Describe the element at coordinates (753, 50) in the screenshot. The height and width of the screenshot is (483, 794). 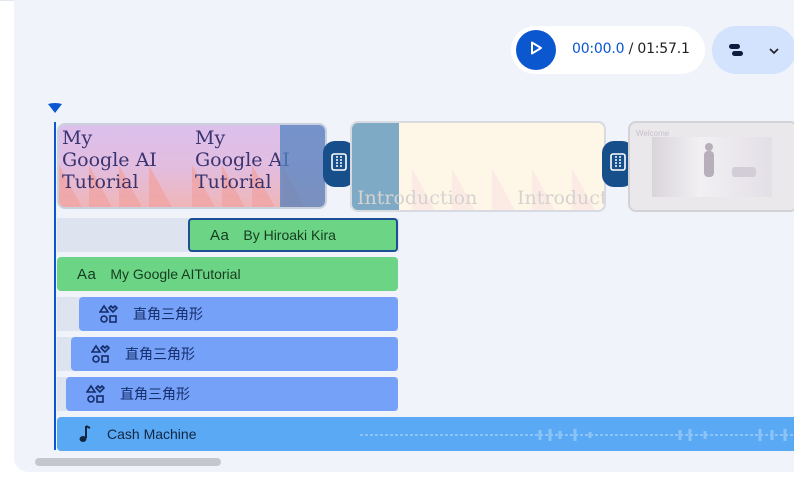
I see `layout-menu-button` at that location.